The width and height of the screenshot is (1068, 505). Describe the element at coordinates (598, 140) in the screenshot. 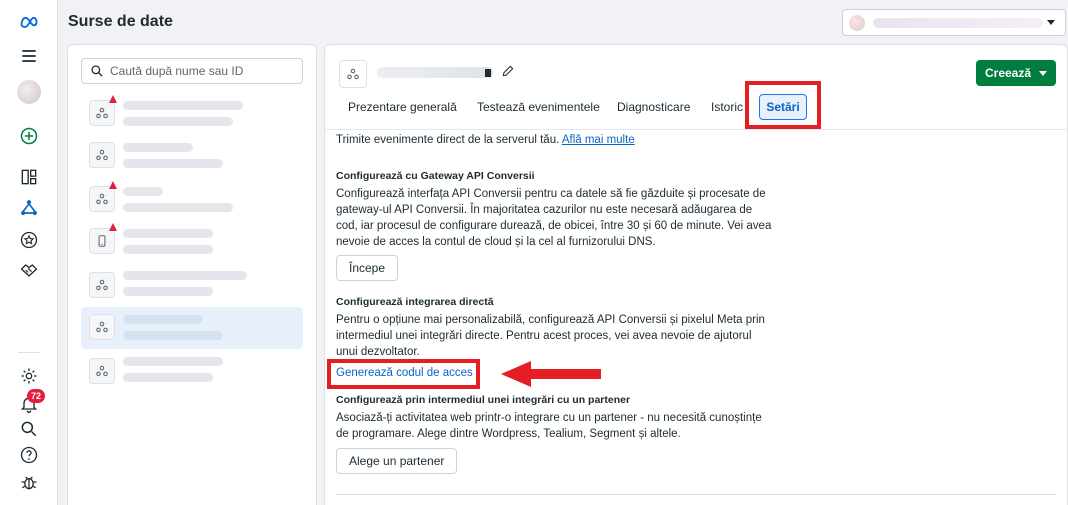

I see `learn-more-link: Află mai multe` at that location.